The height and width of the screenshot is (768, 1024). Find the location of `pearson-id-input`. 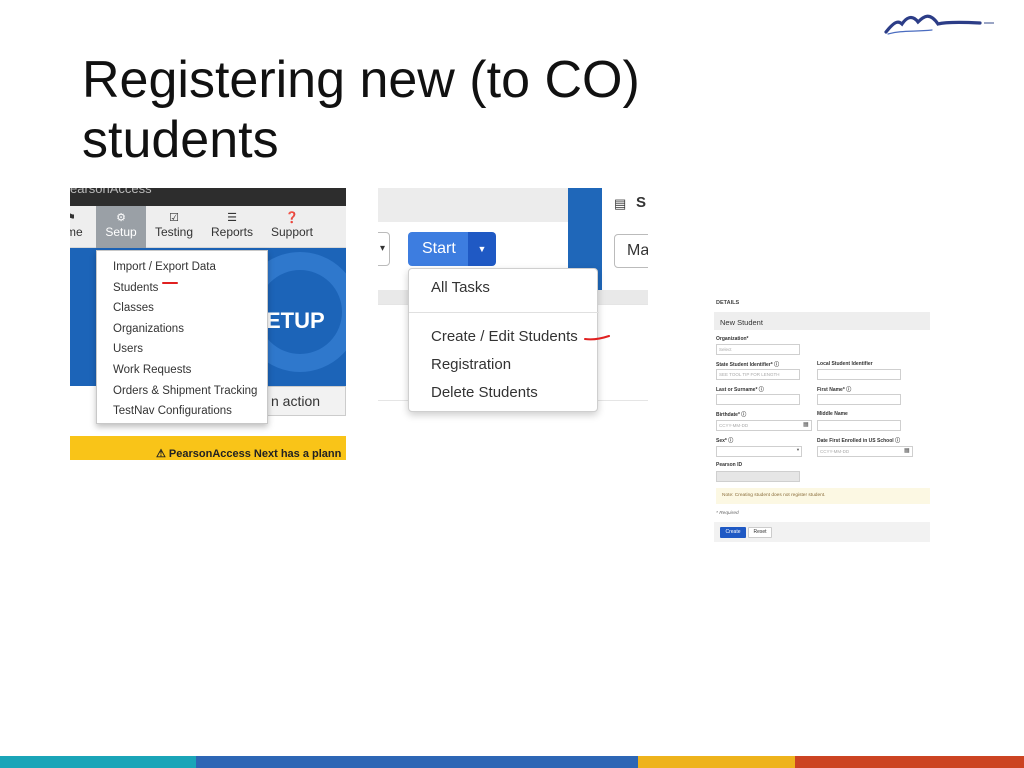

pearson-id-input is located at coordinates (758, 476).